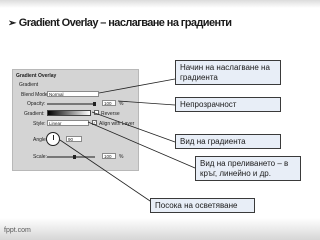  I want to click on footer-logo: fppt.com, so click(17, 230).